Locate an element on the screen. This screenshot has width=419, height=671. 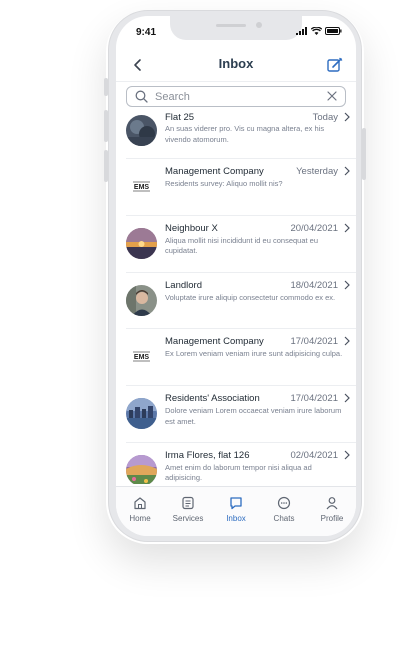
flowers-avatar is located at coordinates (141, 469).